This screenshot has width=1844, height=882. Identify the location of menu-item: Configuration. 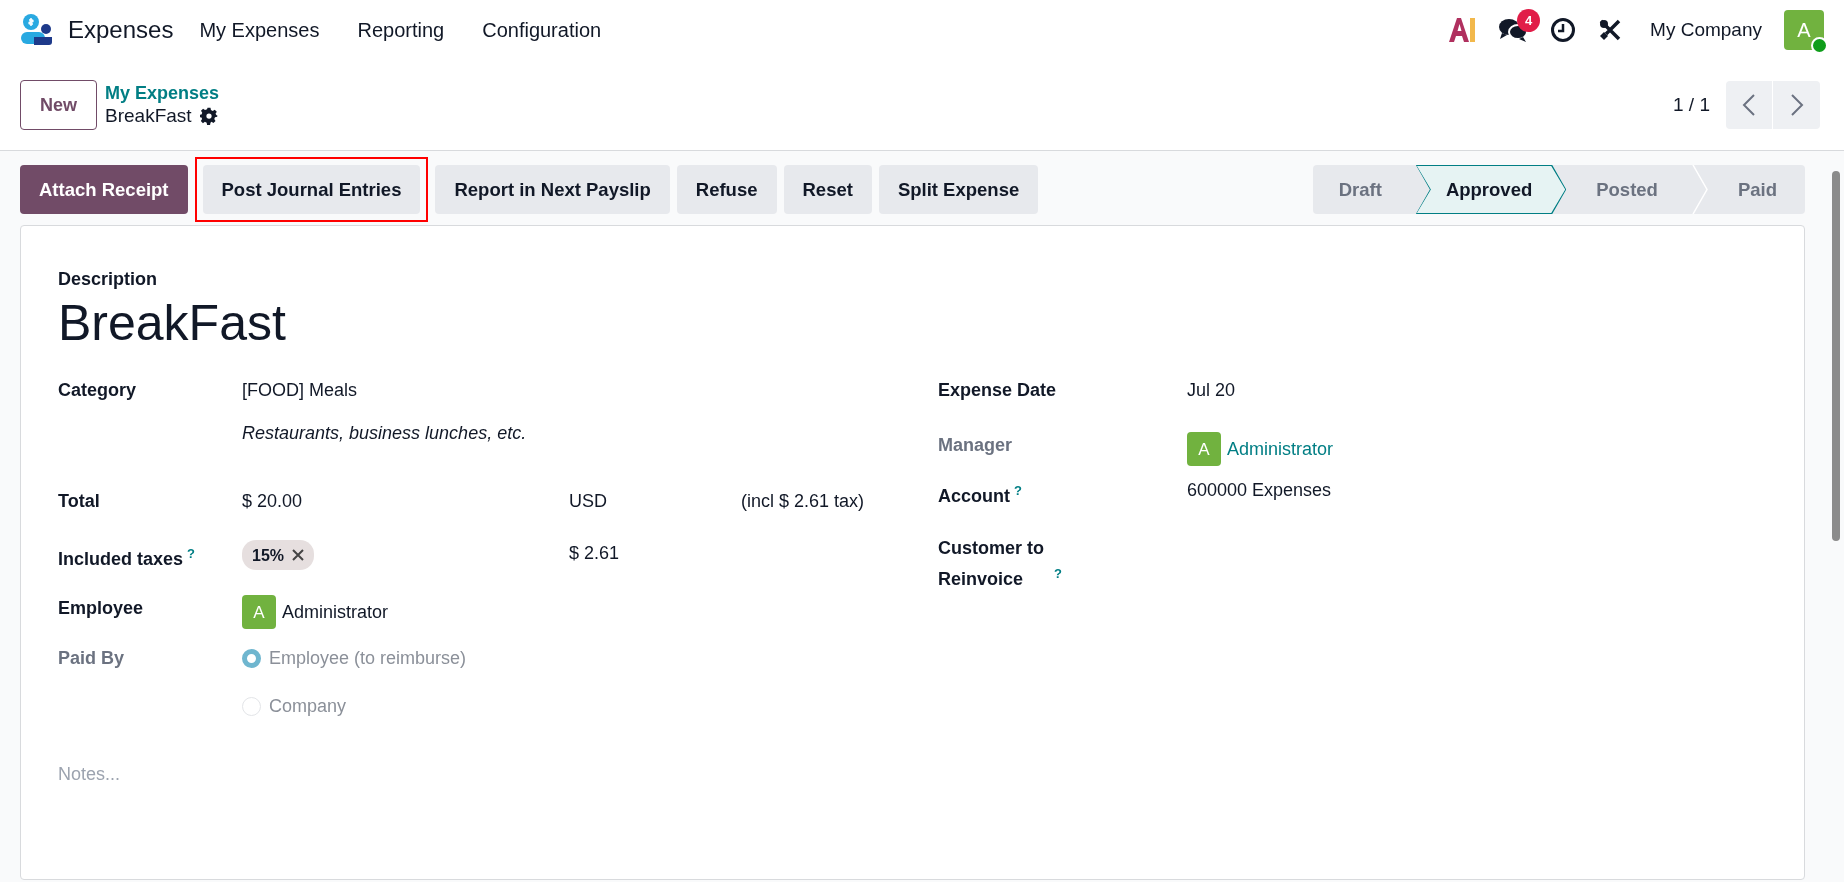
(542, 30).